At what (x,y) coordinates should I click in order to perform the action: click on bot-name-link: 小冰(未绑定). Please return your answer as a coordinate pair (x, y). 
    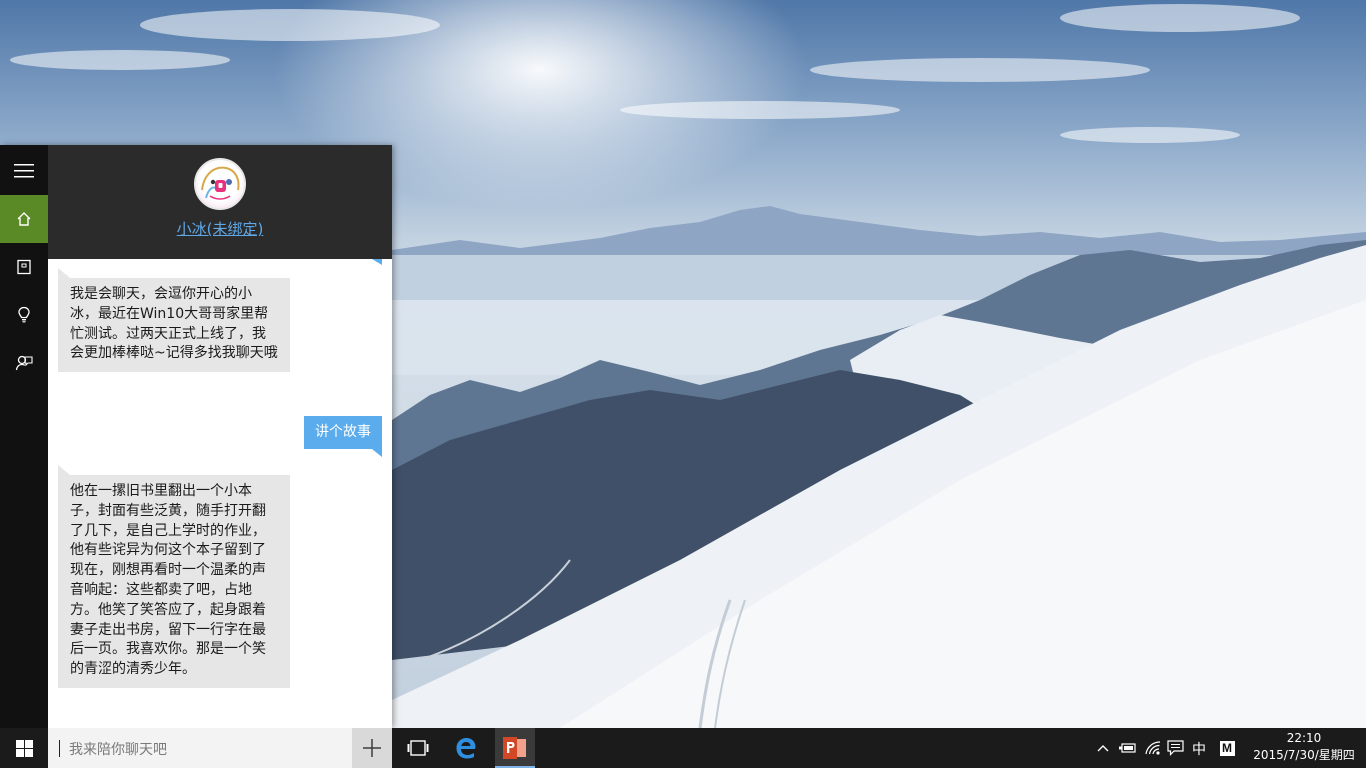
    Looking at the image, I should click on (220, 228).